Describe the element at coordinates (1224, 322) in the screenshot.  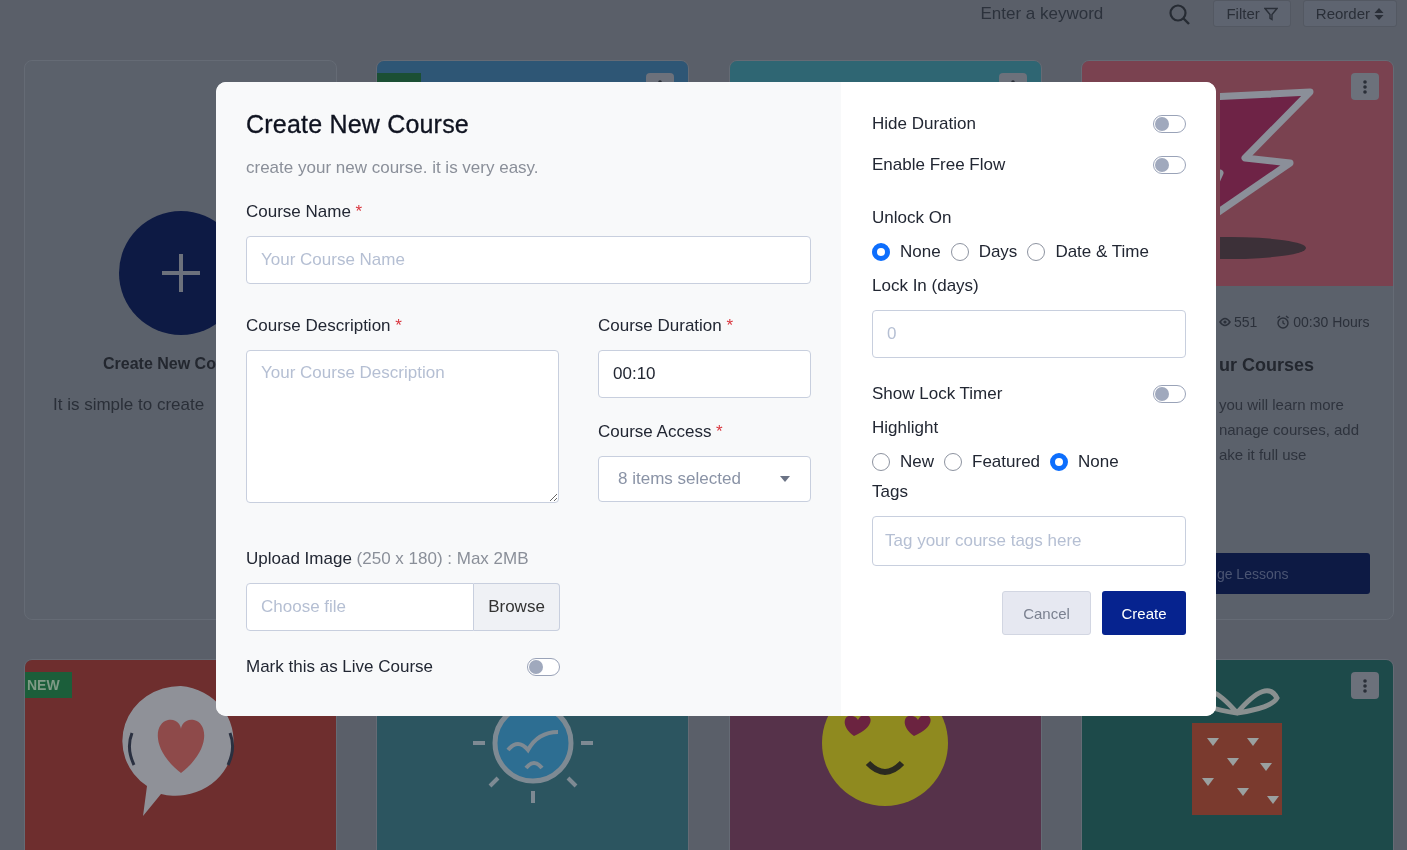
I see `eye-icon` at that location.